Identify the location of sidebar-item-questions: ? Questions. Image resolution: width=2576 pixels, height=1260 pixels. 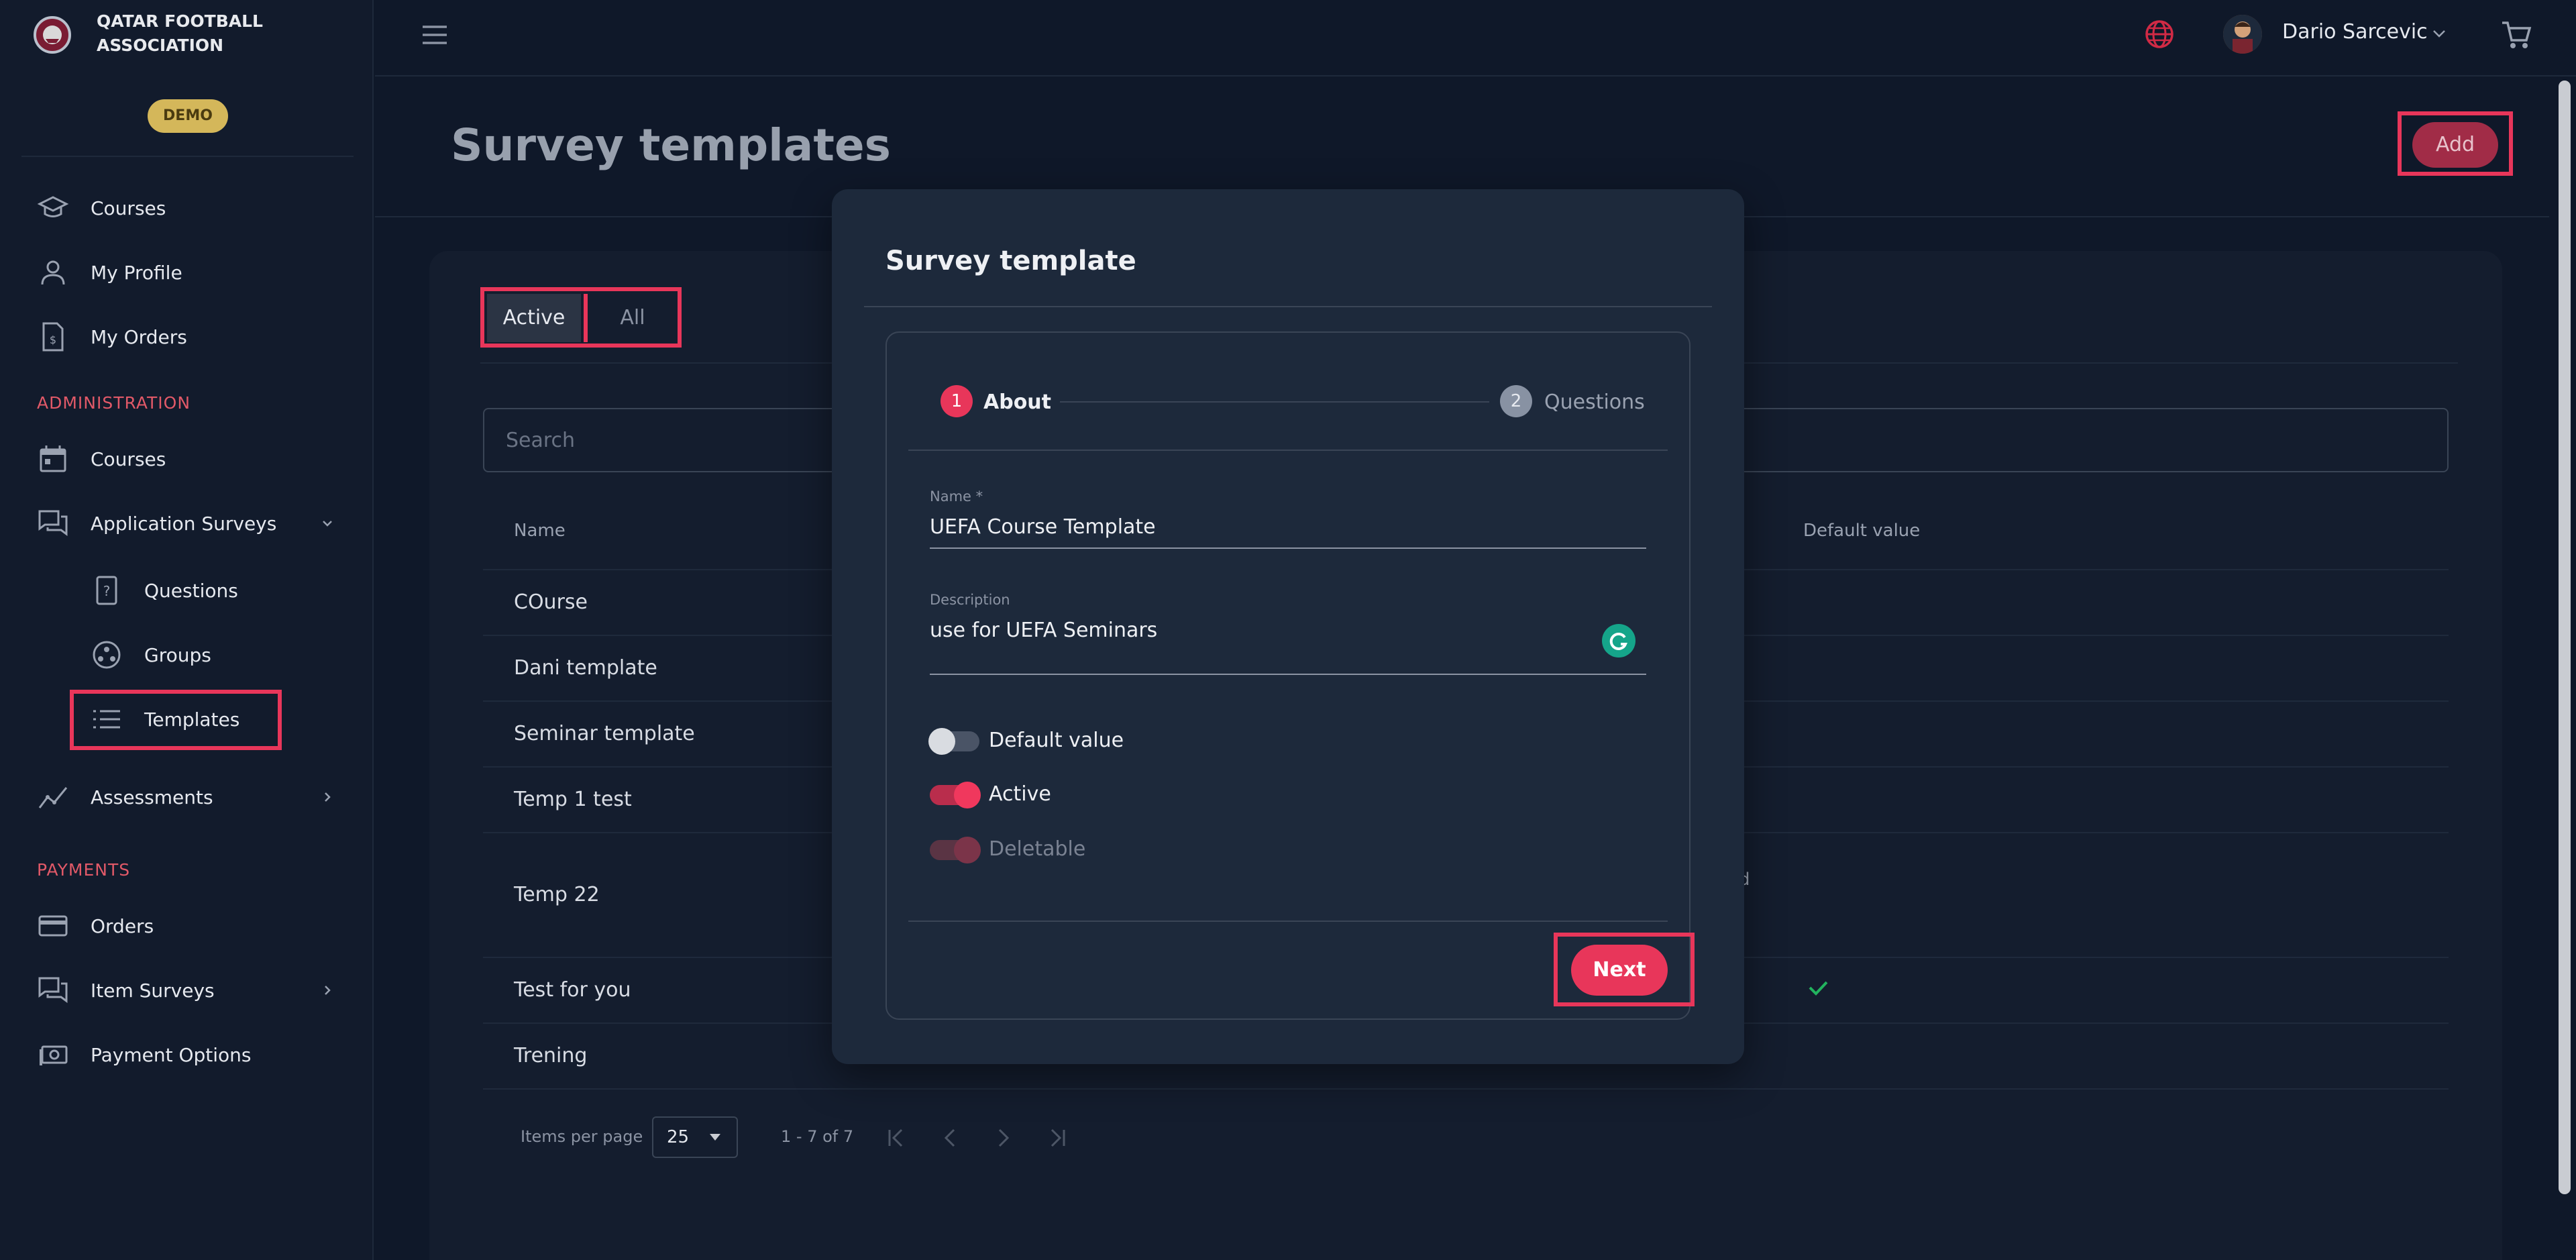
(187, 590).